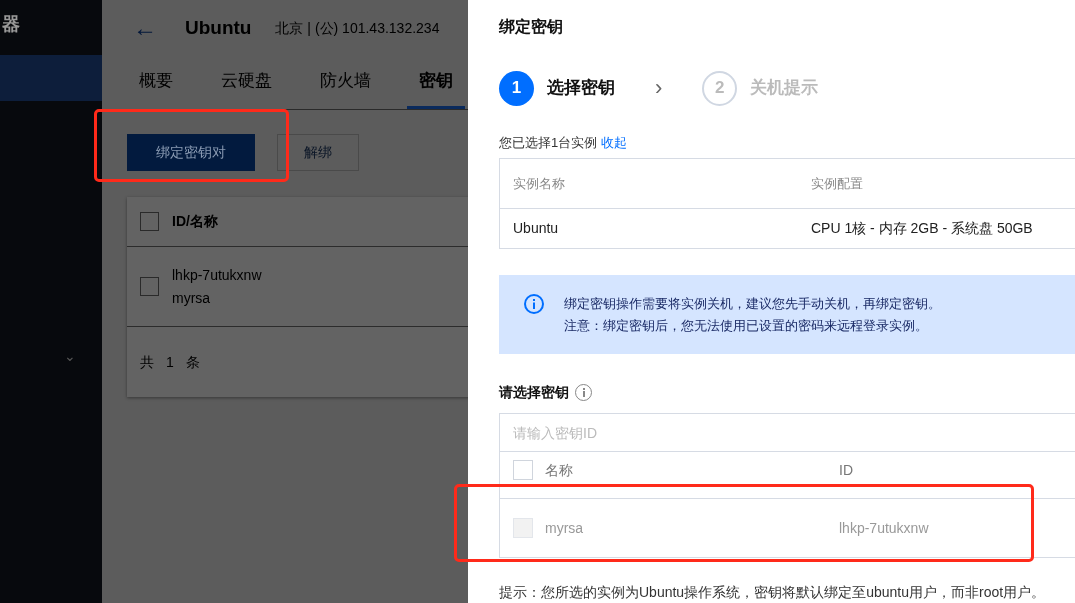  Describe the element at coordinates (534, 303) in the screenshot. I see `info-icon` at that location.